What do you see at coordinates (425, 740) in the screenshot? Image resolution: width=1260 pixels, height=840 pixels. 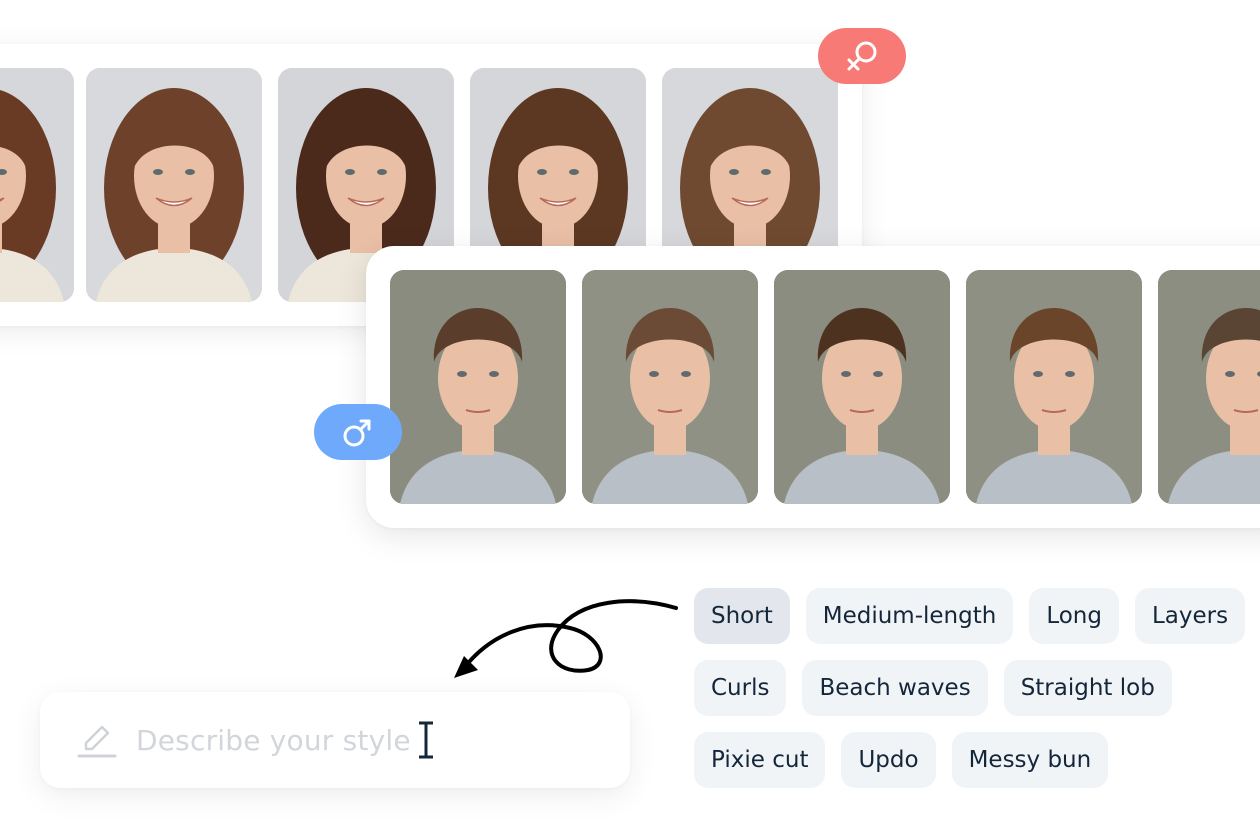 I see `text-cursor-icon` at bounding box center [425, 740].